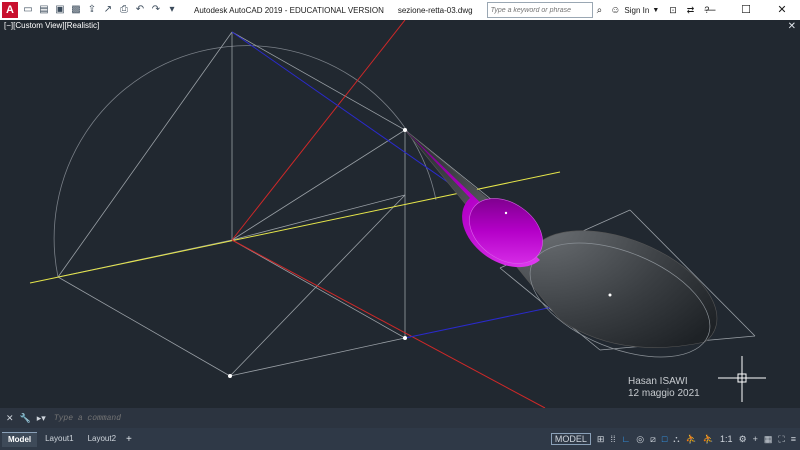 Image resolution: width=800 pixels, height=450 pixels. Describe the element at coordinates (755, 439) in the screenshot. I see `plus-icon: +` at that location.